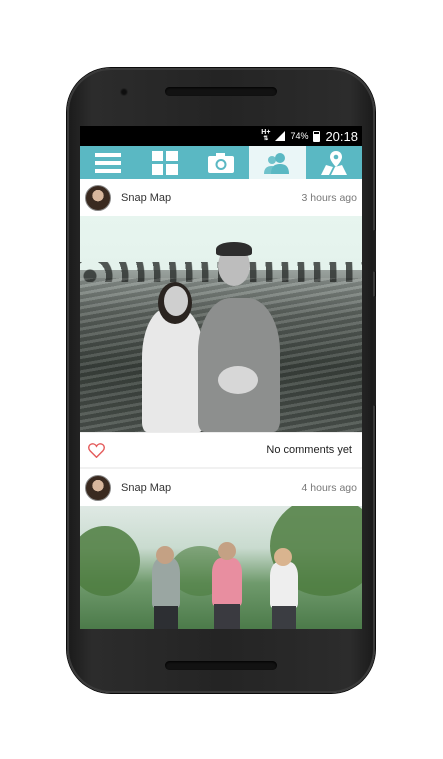 This screenshot has height=759, width=443. What do you see at coordinates (173, 370) in the screenshot?
I see `photo-person-woman` at bounding box center [173, 370].